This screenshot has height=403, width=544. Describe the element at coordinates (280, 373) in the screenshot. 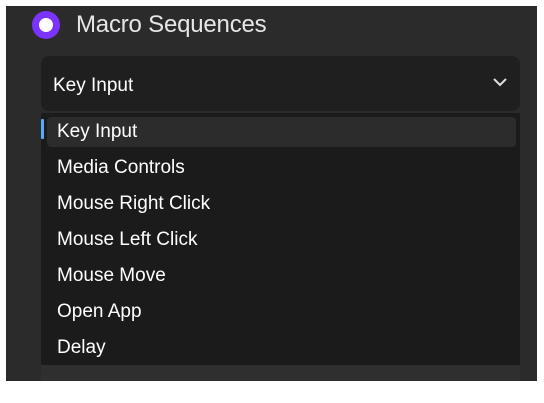

I see `obscured-field` at that location.